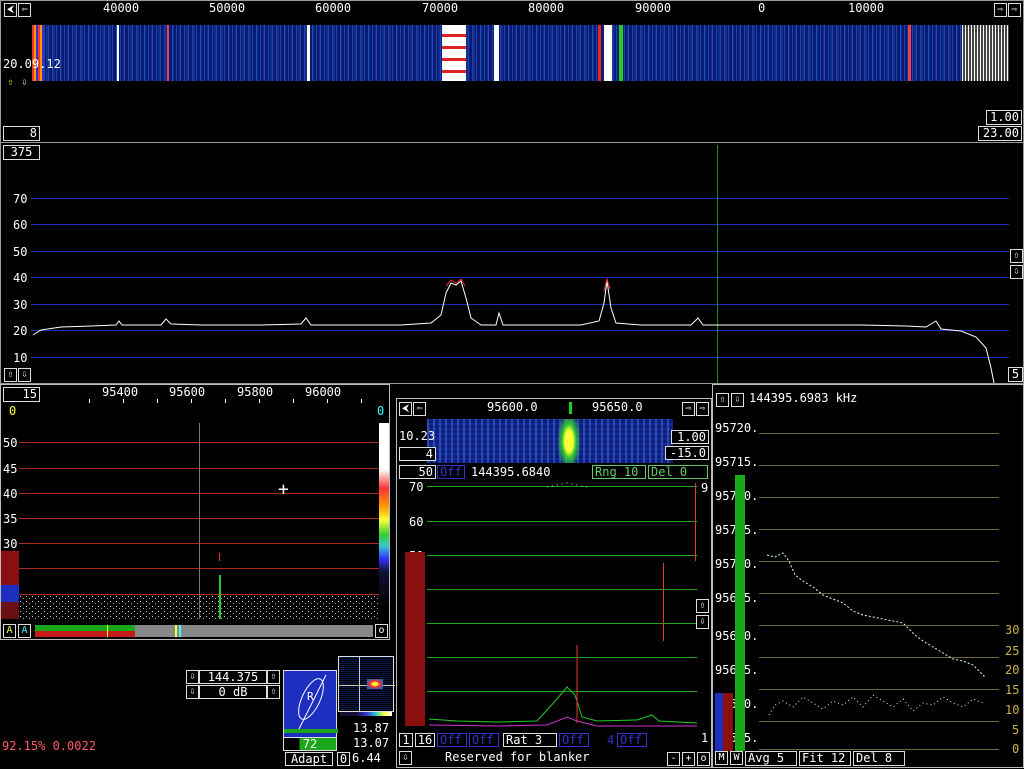  I want to click on trace-count-box: 5, so click(1015, 374).